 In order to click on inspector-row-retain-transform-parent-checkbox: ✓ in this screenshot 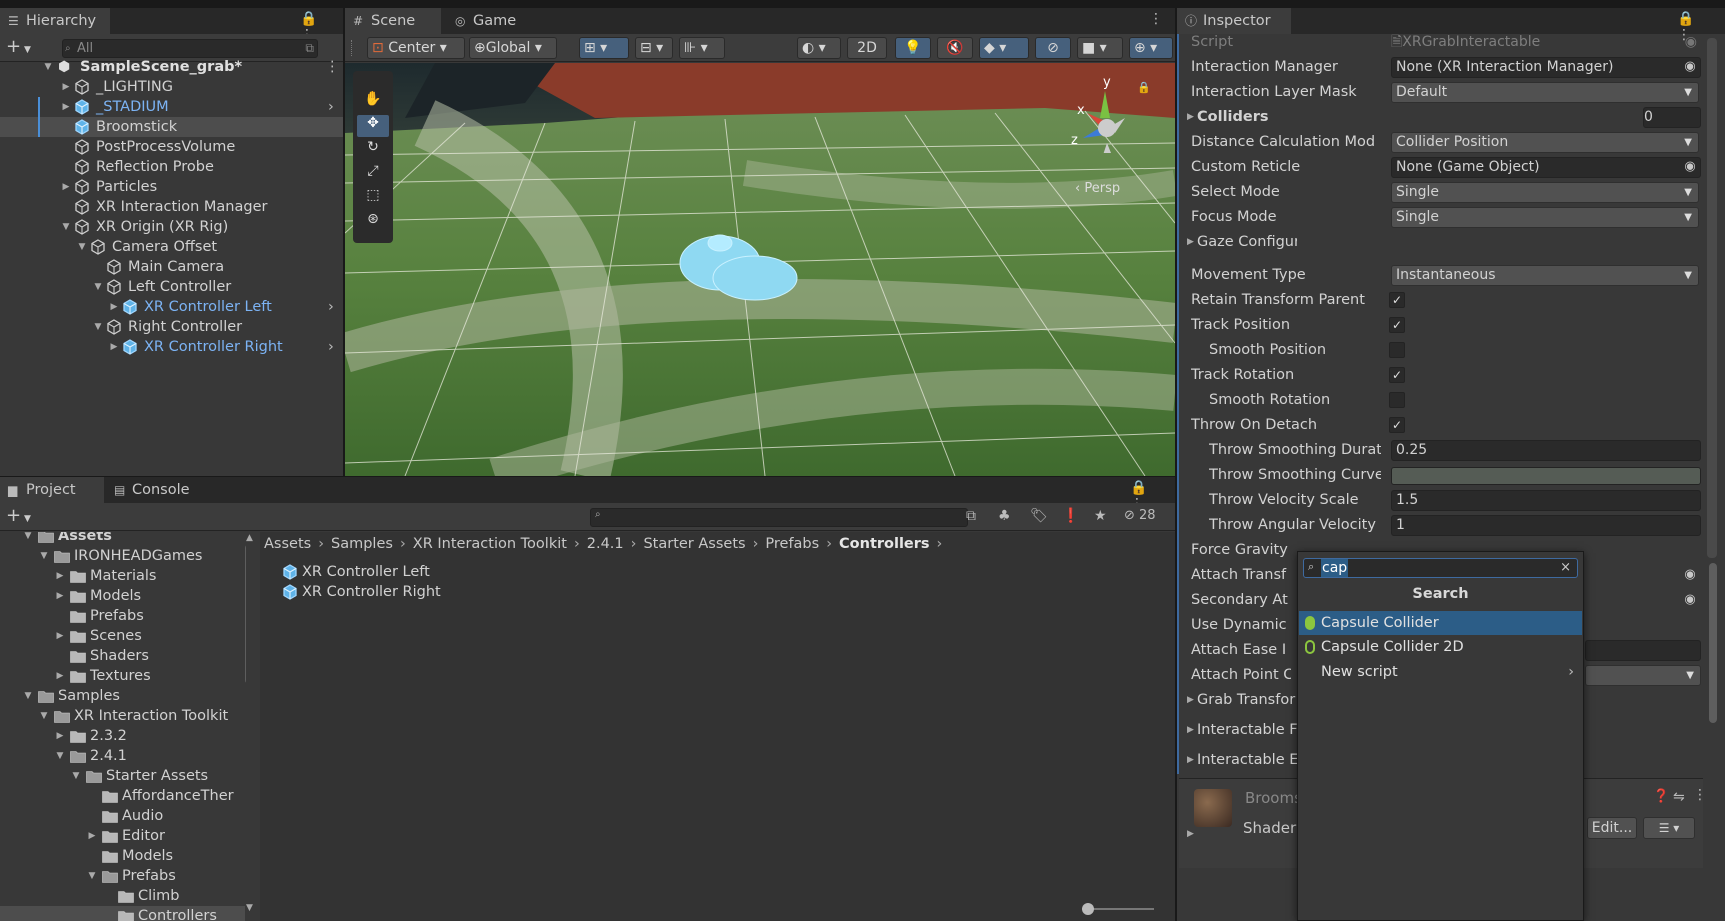, I will do `click(1397, 300)`.